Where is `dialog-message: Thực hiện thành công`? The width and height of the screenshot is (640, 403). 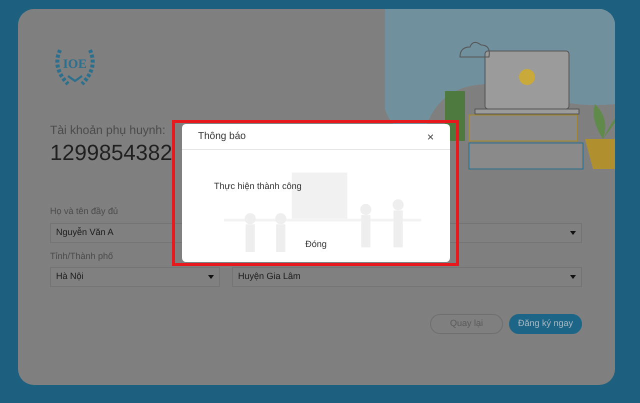 dialog-message: Thực hiện thành công is located at coordinates (258, 186).